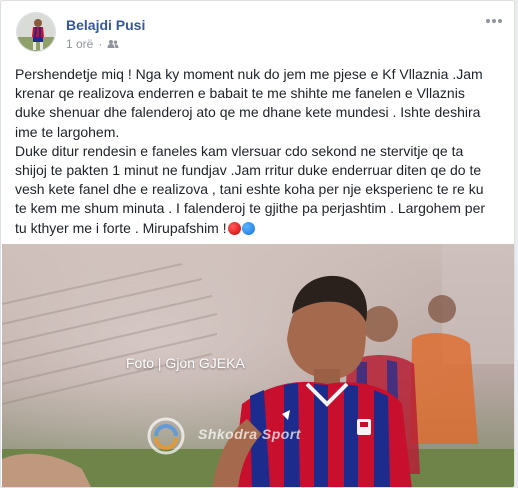  I want to click on post-timestamp: 1 orë, so click(79, 44).